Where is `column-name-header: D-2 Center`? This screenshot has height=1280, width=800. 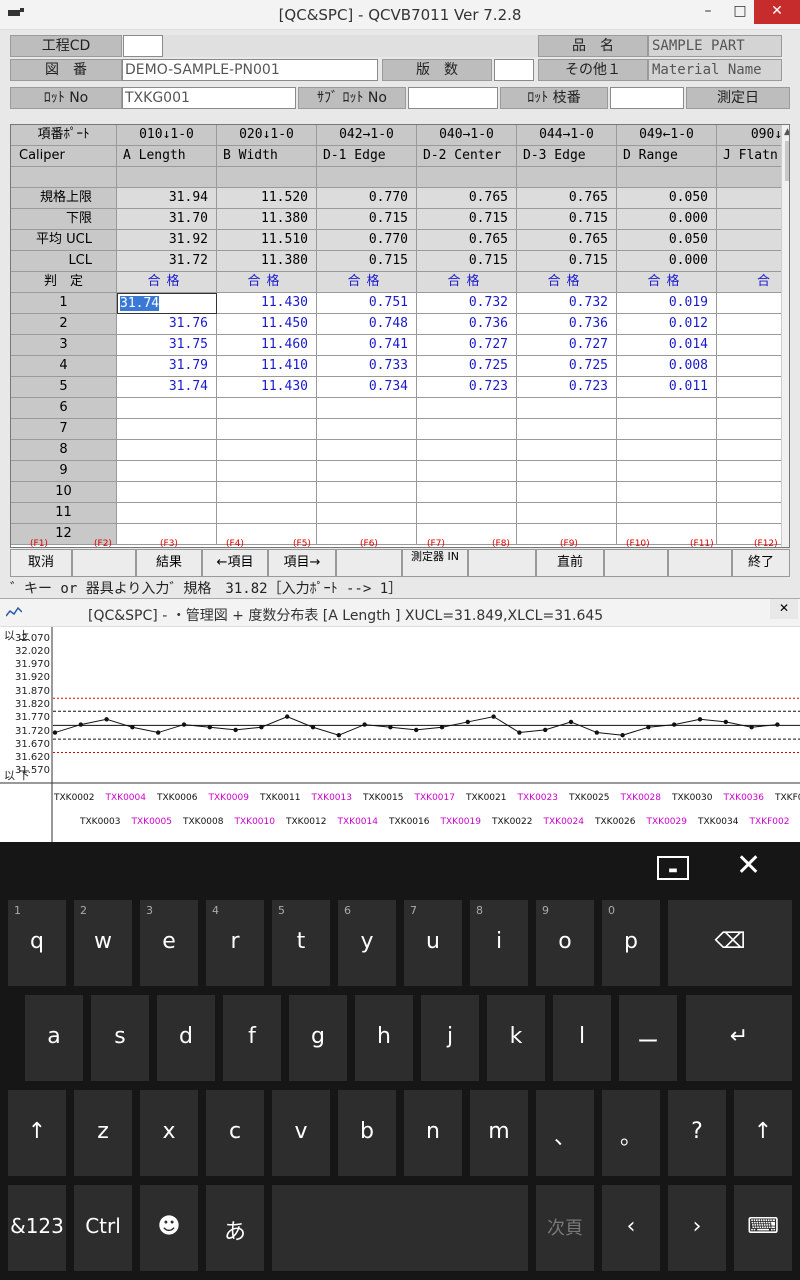 column-name-header: D-2 Center is located at coordinates (467, 156).